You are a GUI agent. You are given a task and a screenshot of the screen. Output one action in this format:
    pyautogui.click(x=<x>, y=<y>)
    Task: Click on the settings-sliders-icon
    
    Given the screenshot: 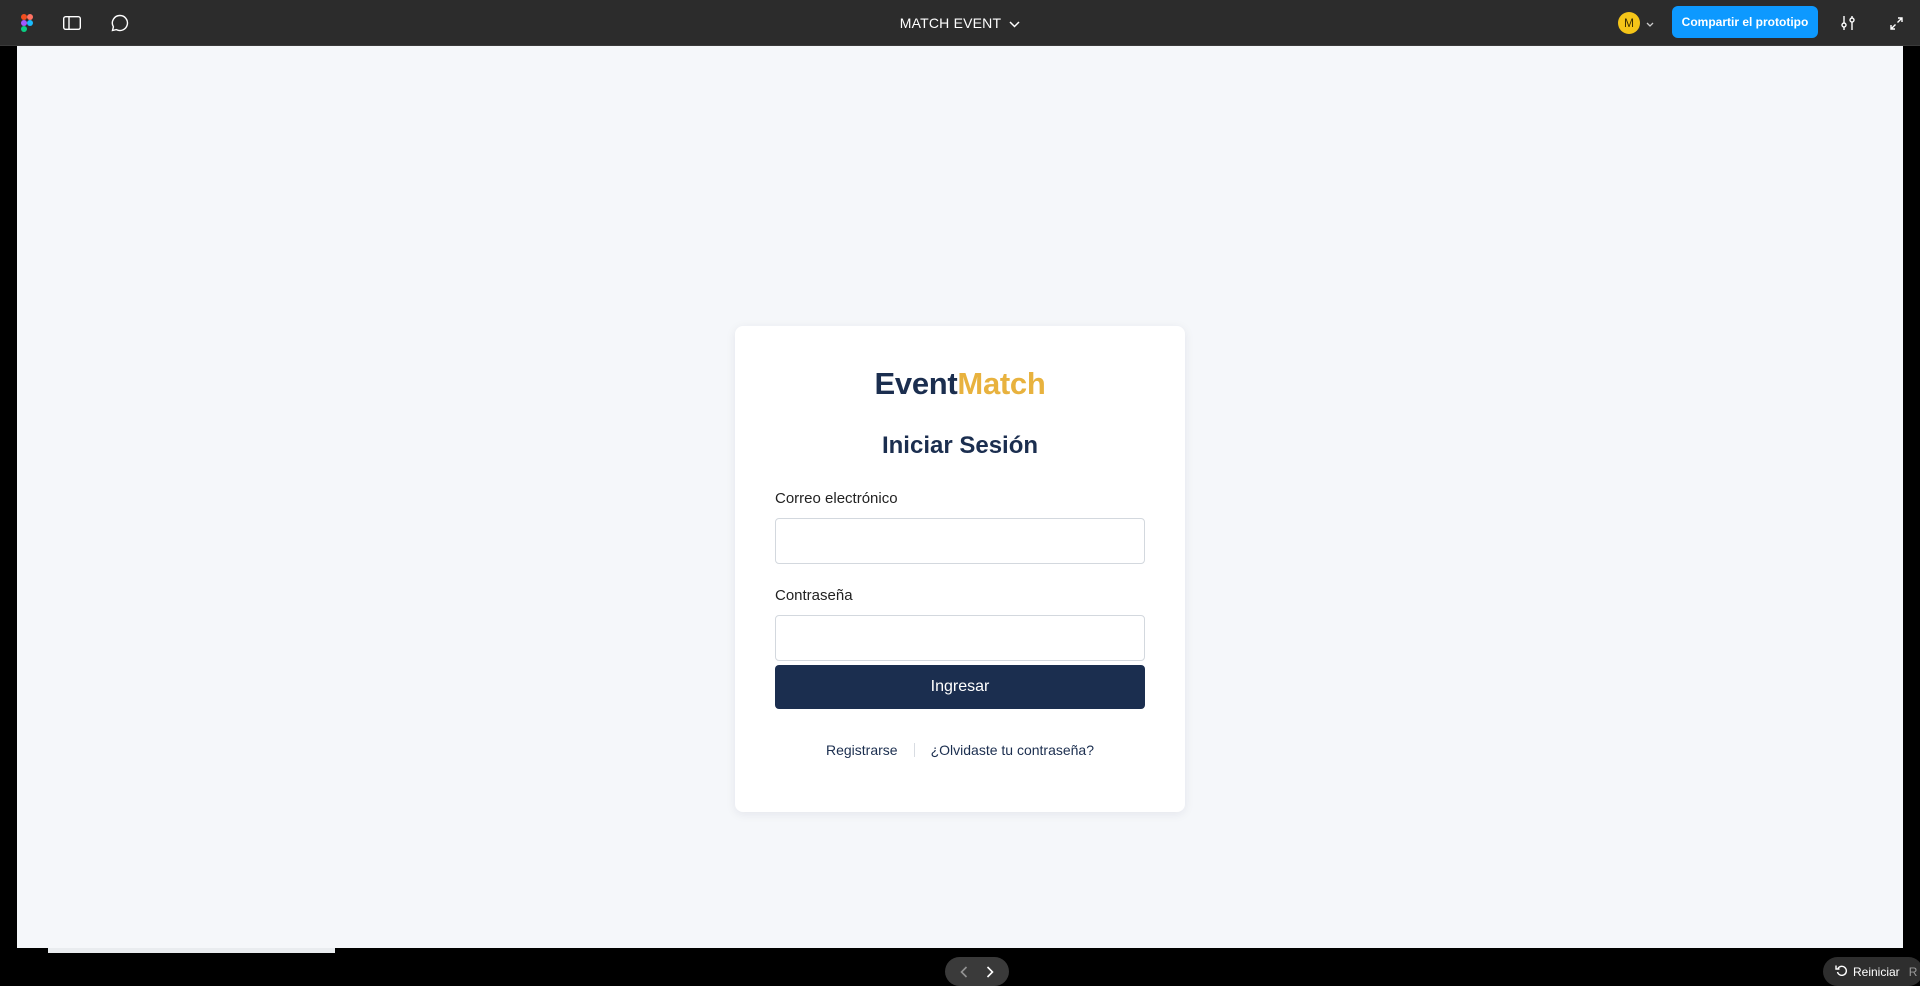 What is the action you would take?
    pyautogui.click(x=1848, y=23)
    